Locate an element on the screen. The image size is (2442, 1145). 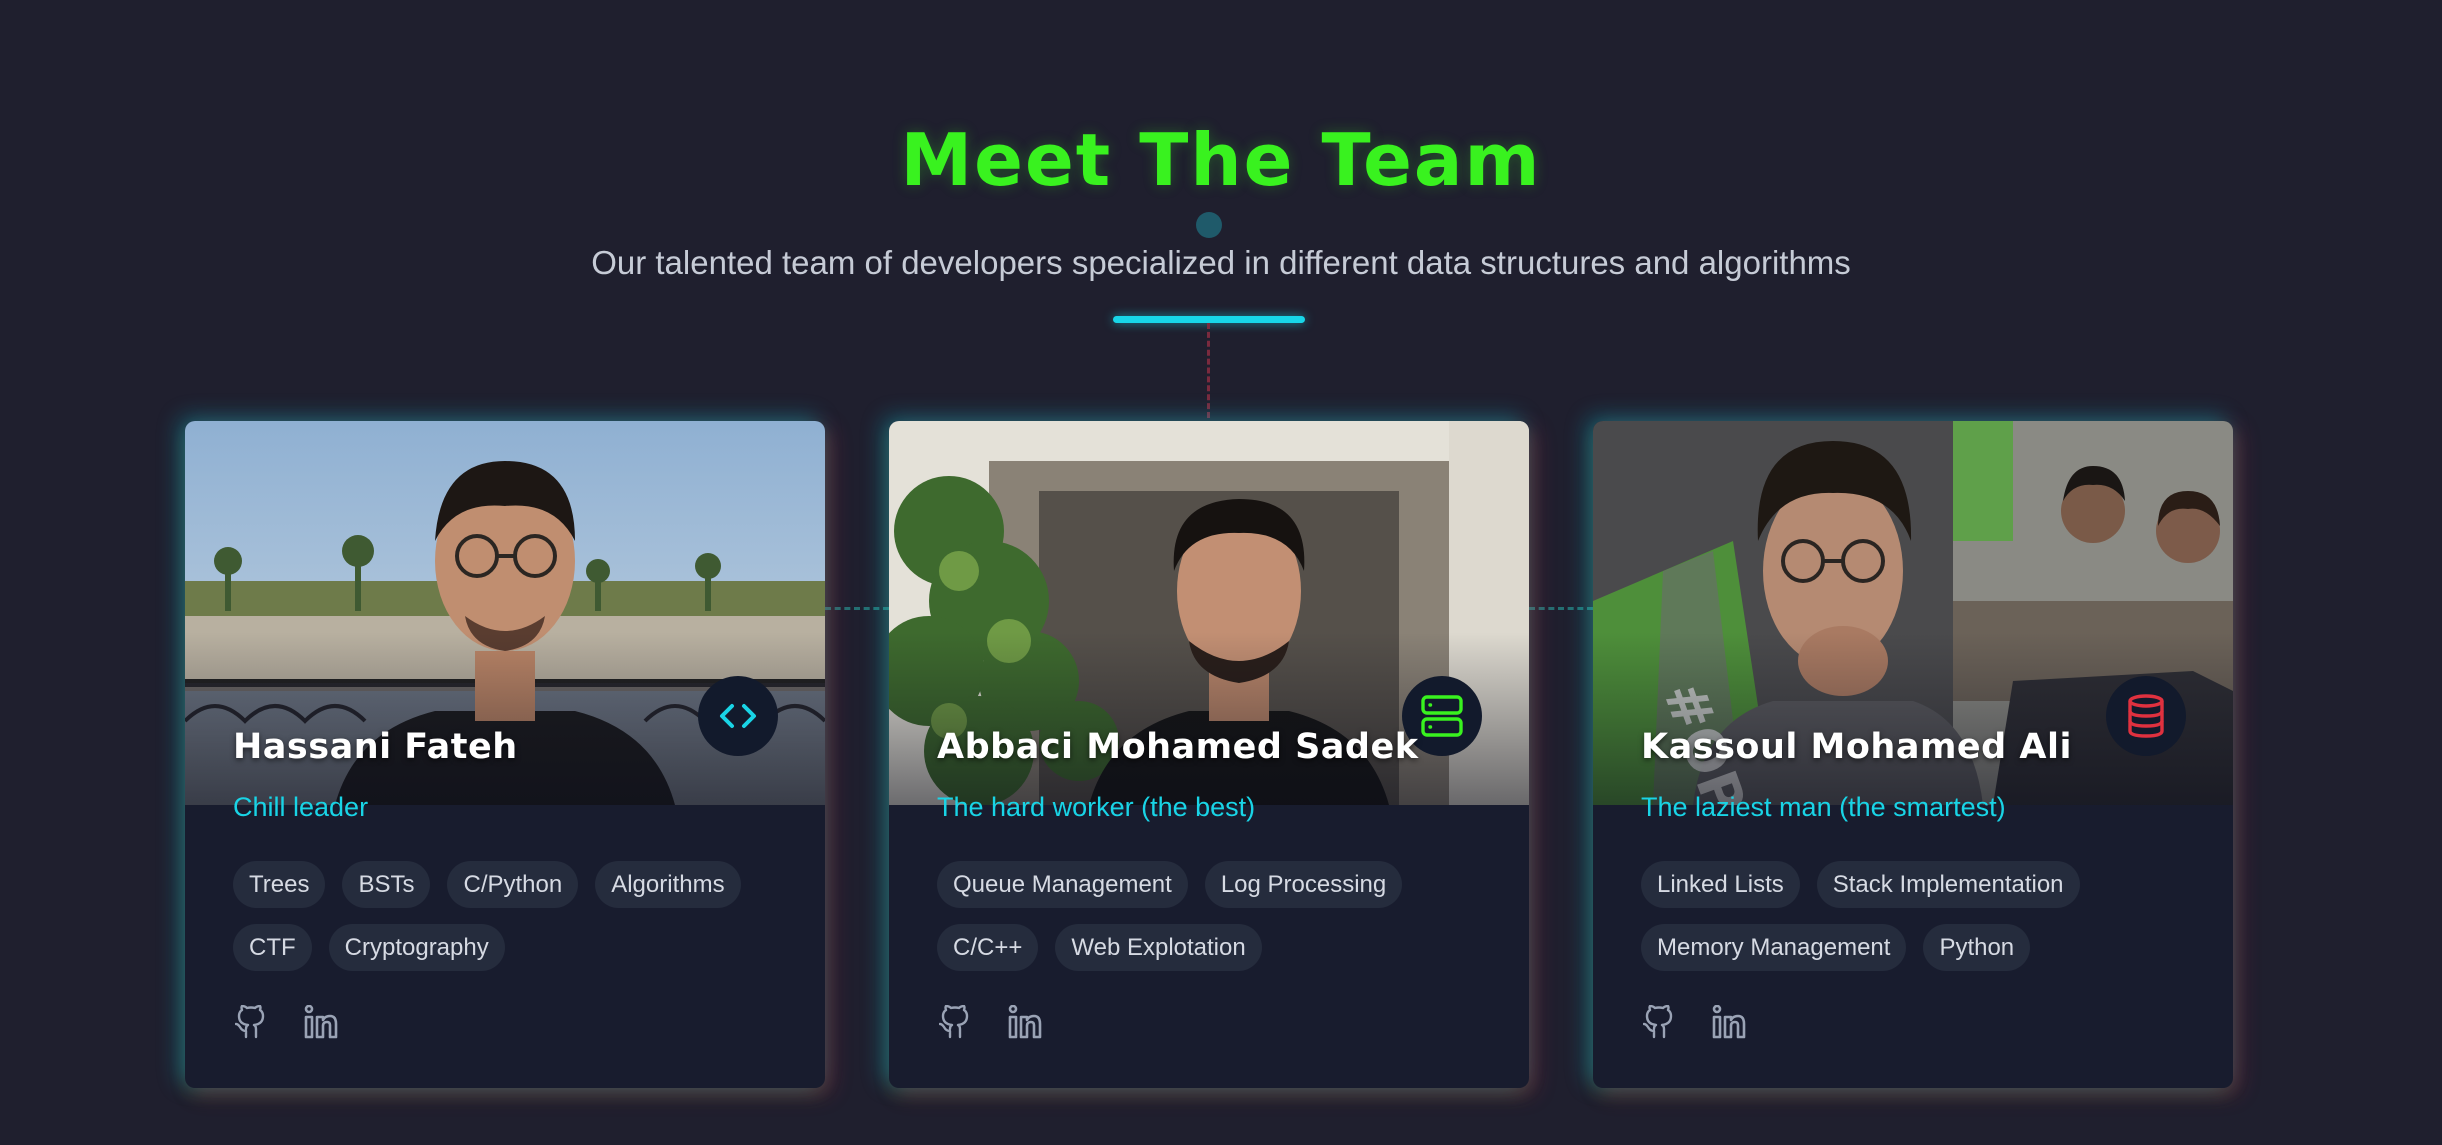
skill-tag: Log Processing is located at coordinates (1303, 884).